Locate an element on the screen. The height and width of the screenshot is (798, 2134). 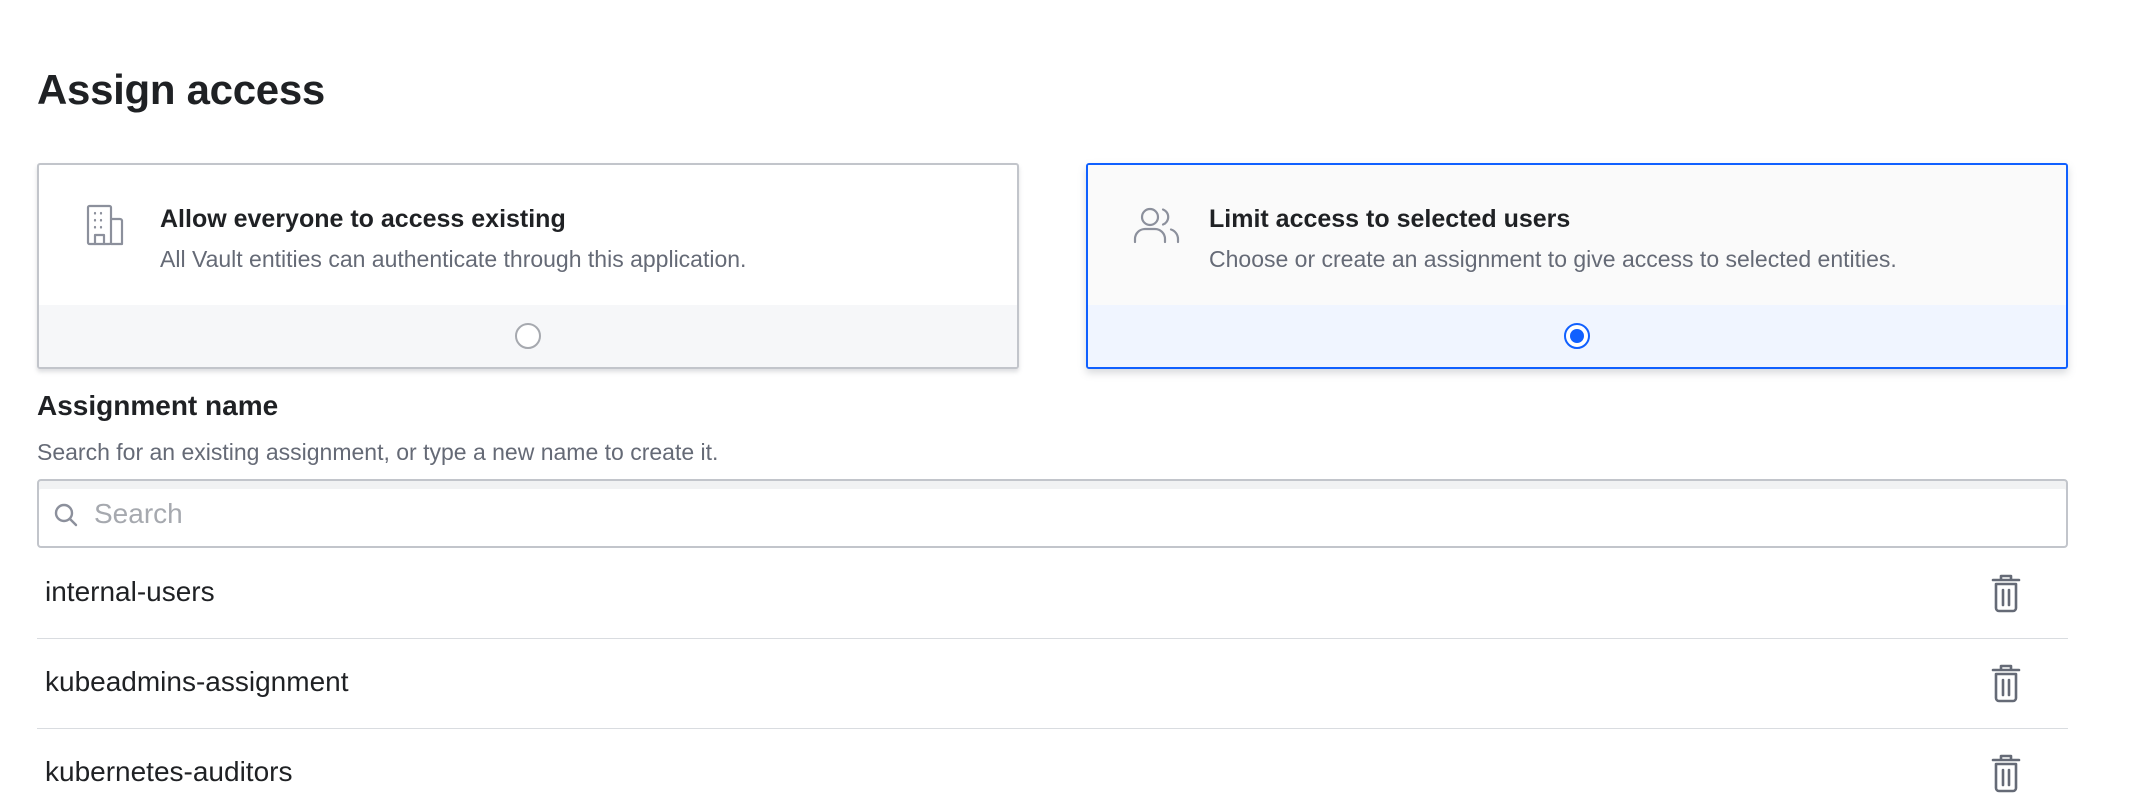
list-item: kubeadmins-assignment is located at coordinates (1052, 684).